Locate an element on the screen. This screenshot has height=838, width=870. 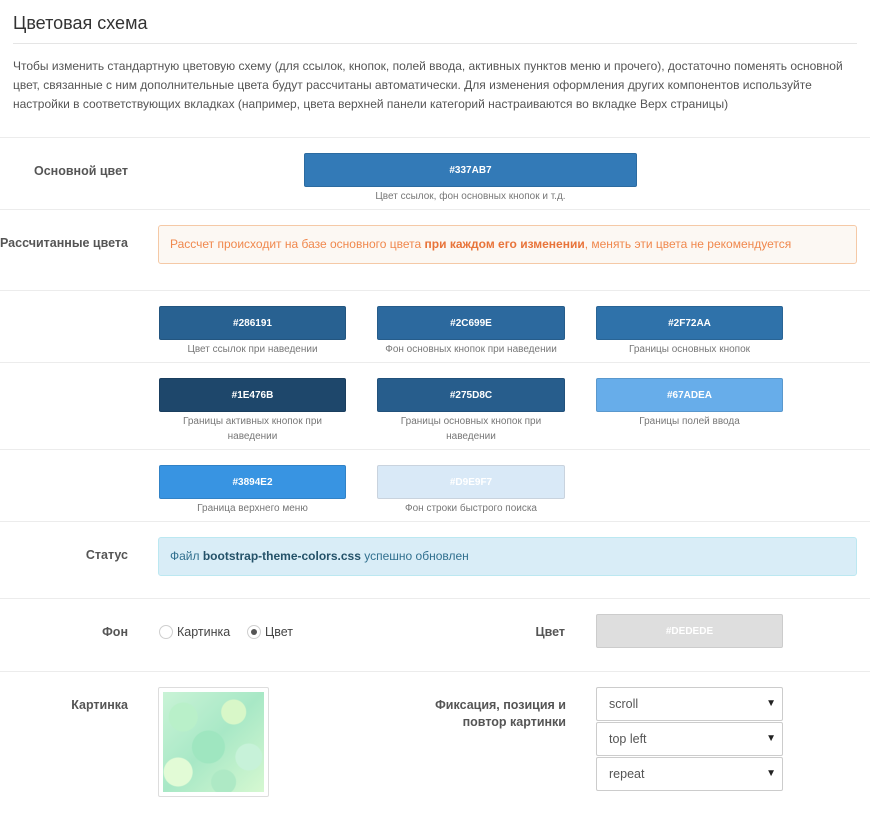
swatch-caption: Границы основных кнопок при наведении is located at coordinates (471, 429).